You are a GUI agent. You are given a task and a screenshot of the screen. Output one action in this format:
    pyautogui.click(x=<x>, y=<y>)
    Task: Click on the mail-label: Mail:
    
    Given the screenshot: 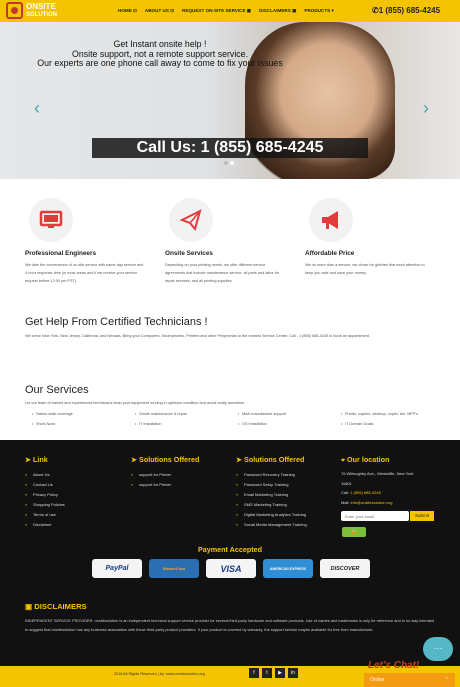 What is the action you would take?
    pyautogui.click(x=345, y=502)
    